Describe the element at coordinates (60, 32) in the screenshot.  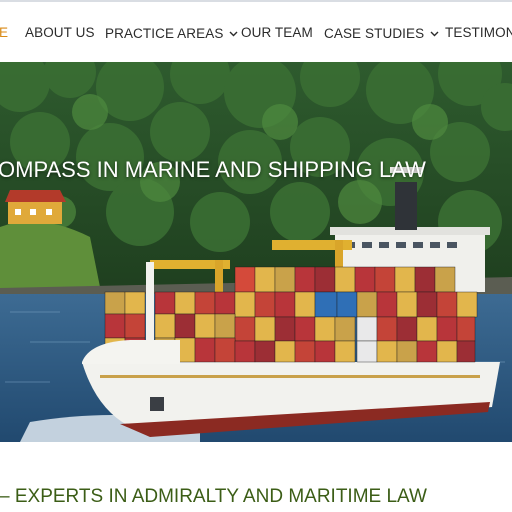
I see `nav-item-about-us: ABOUT US` at that location.